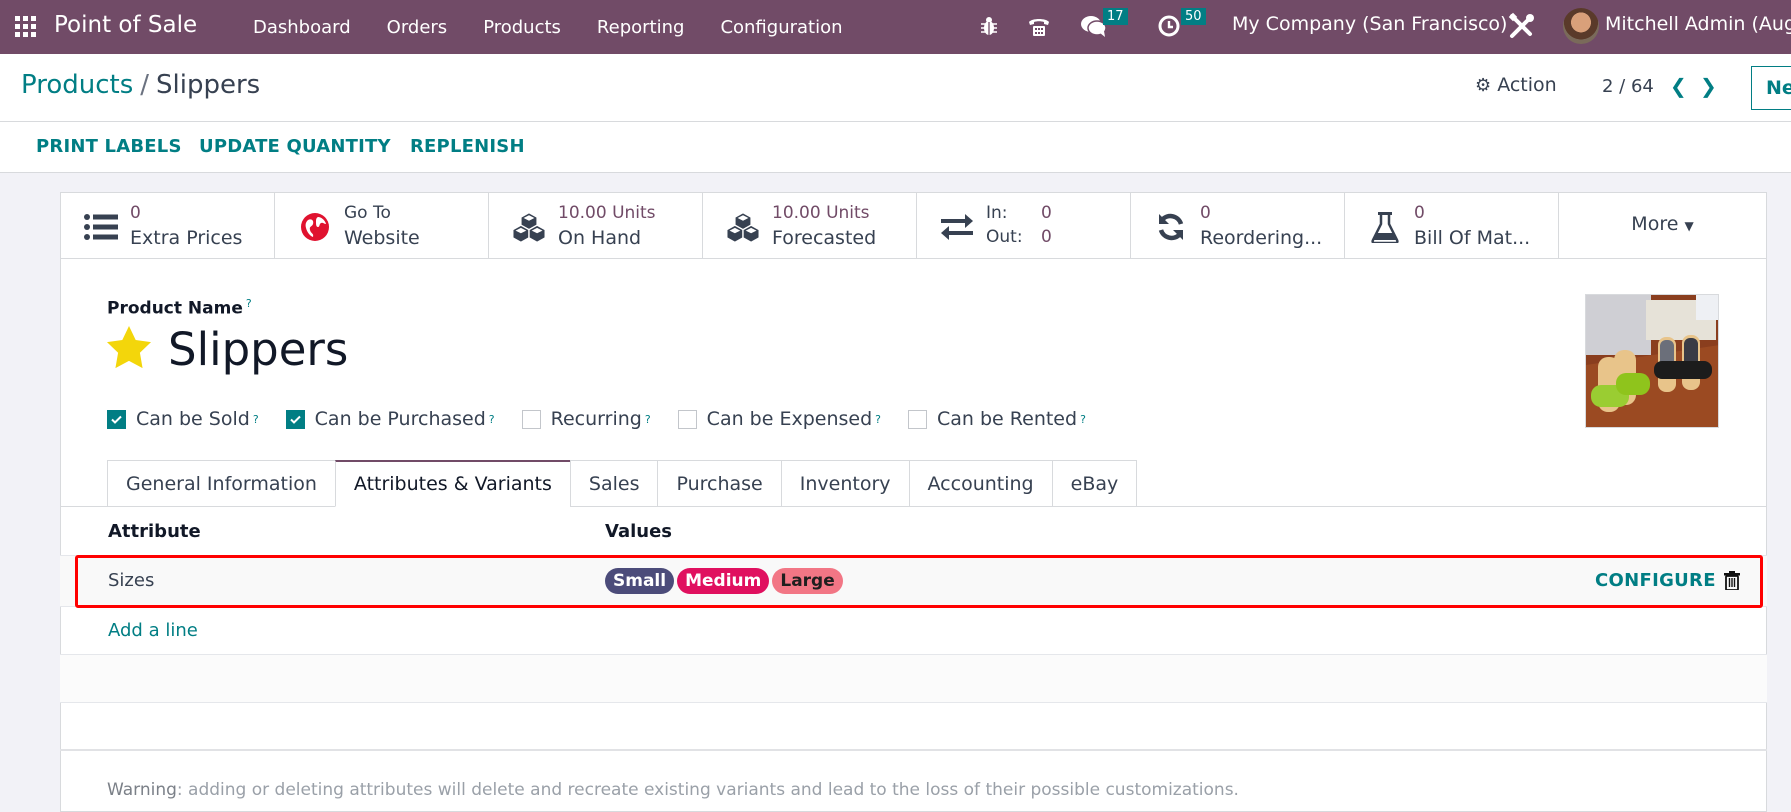 The image size is (1791, 812). I want to click on breadcrumb-products: Products, so click(77, 85).